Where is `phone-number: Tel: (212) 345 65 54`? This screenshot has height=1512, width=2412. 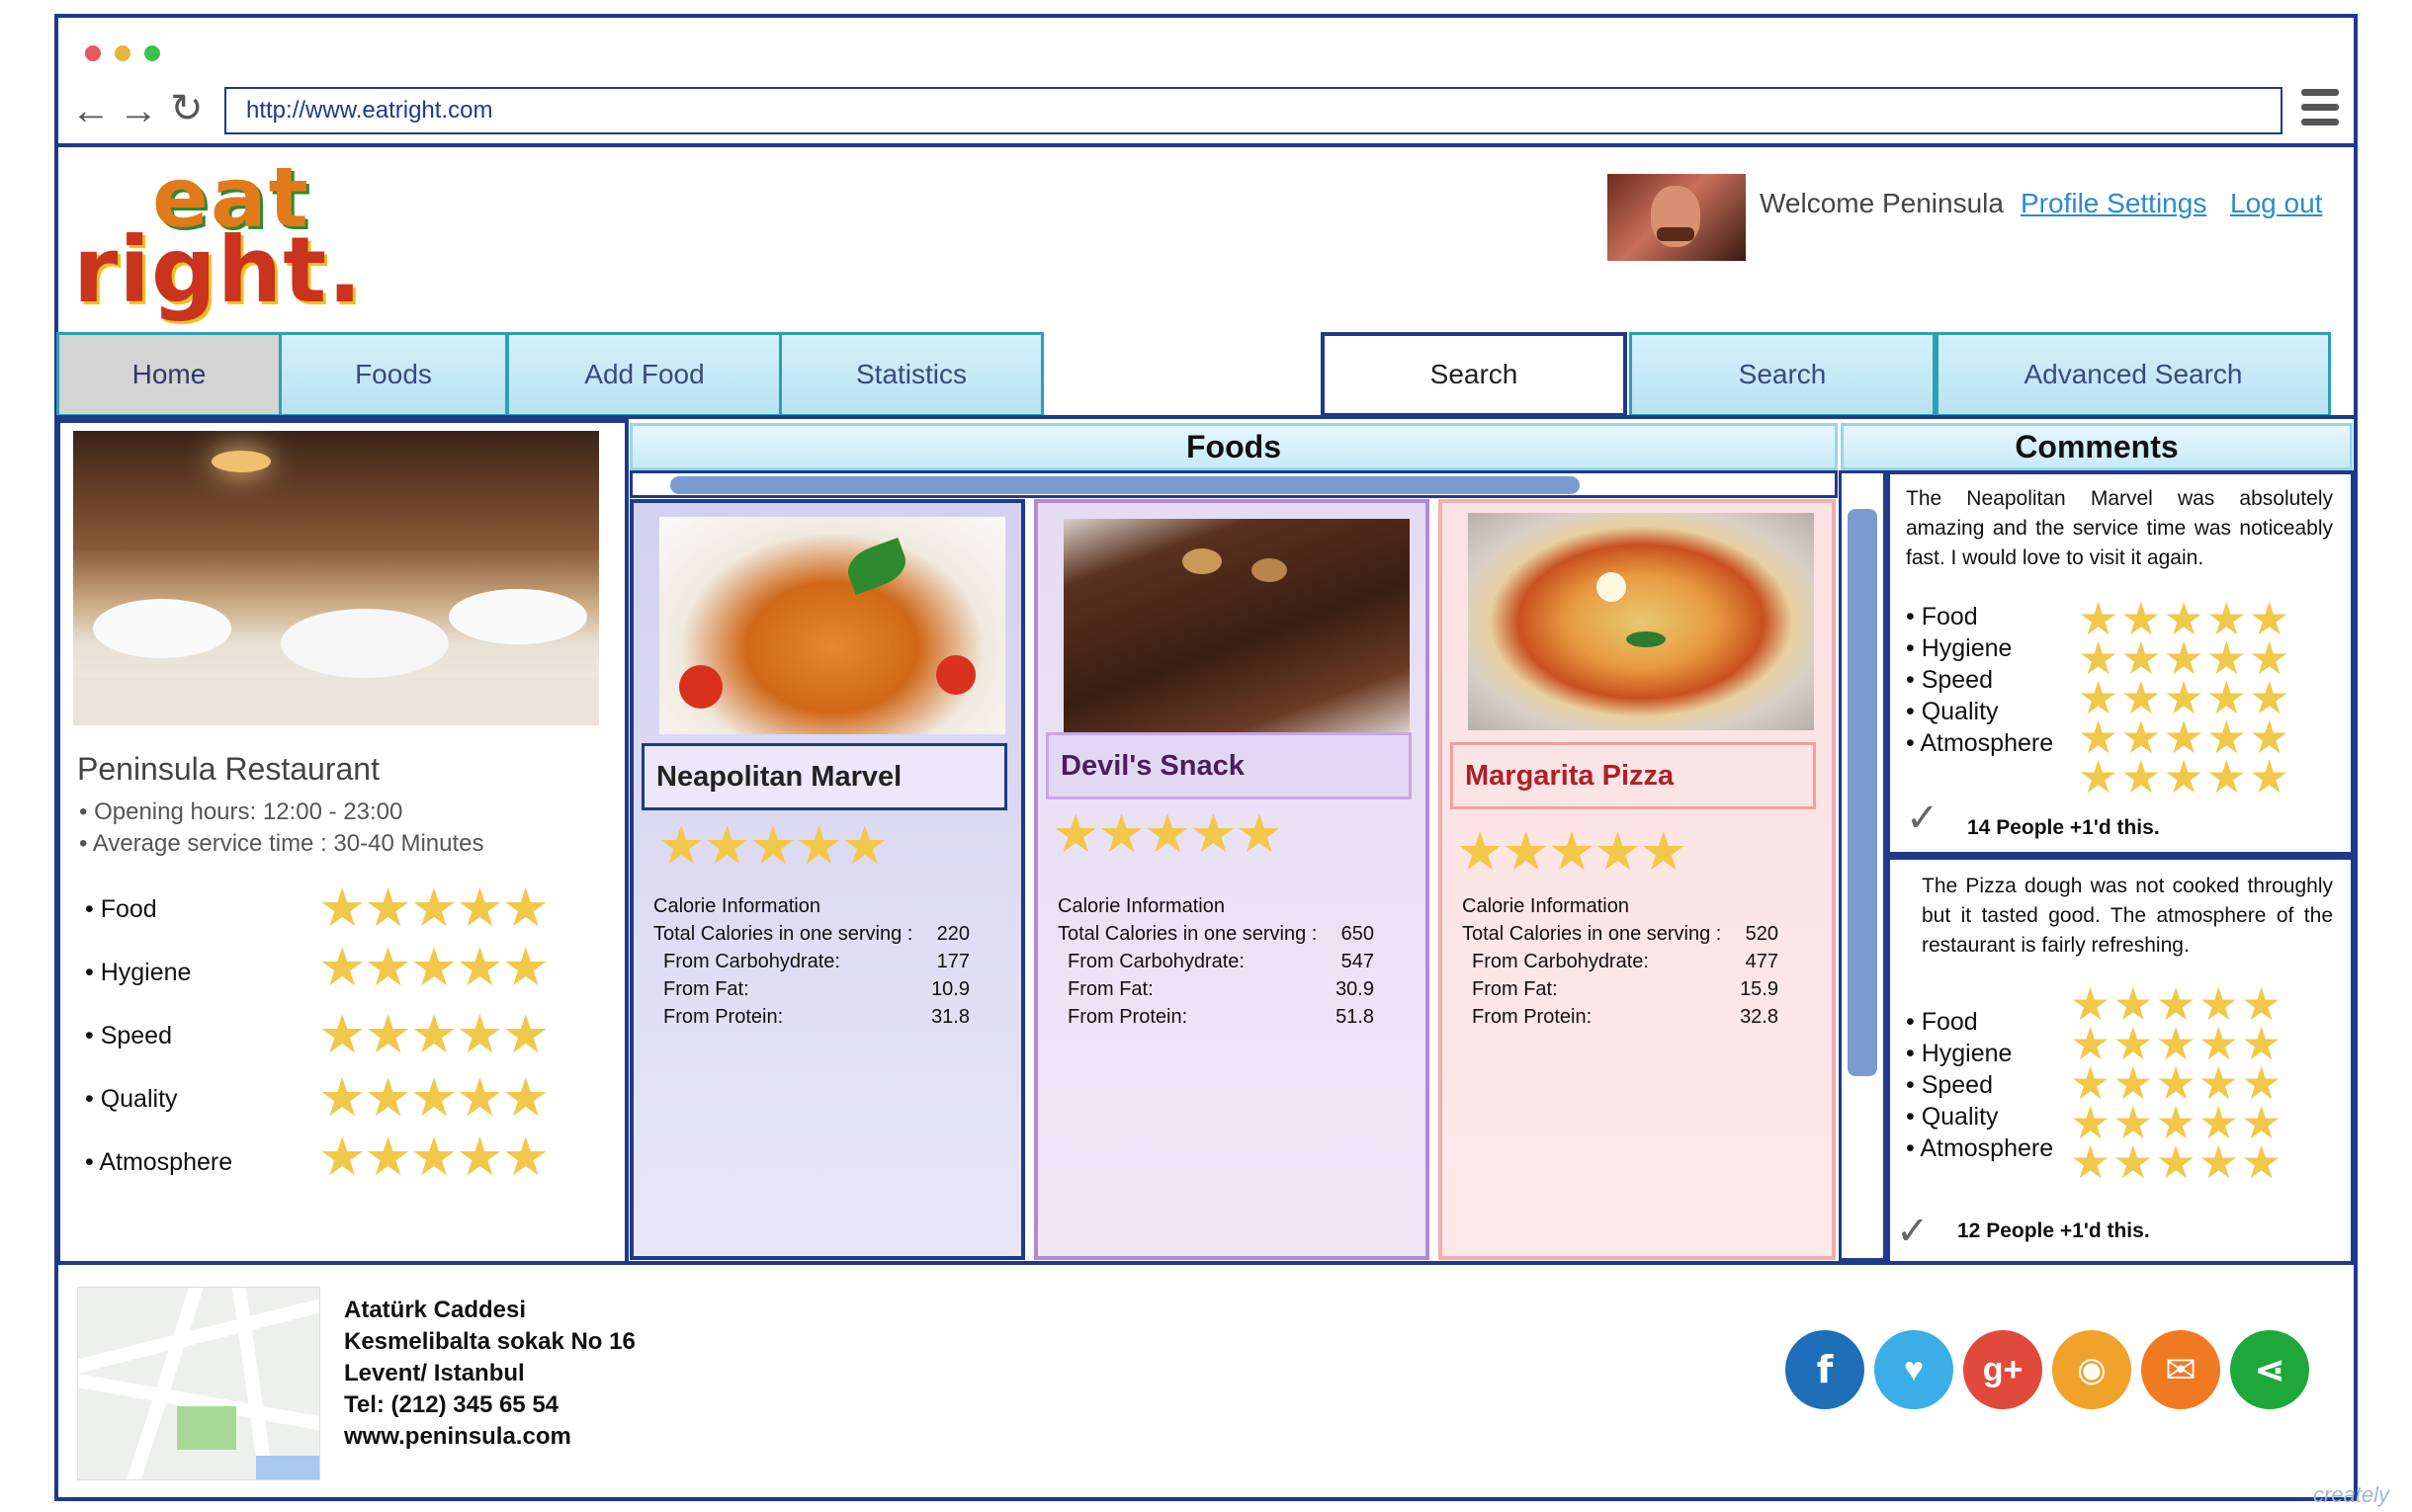 phone-number: Tel: (212) 345 65 54 is located at coordinates (452, 1404).